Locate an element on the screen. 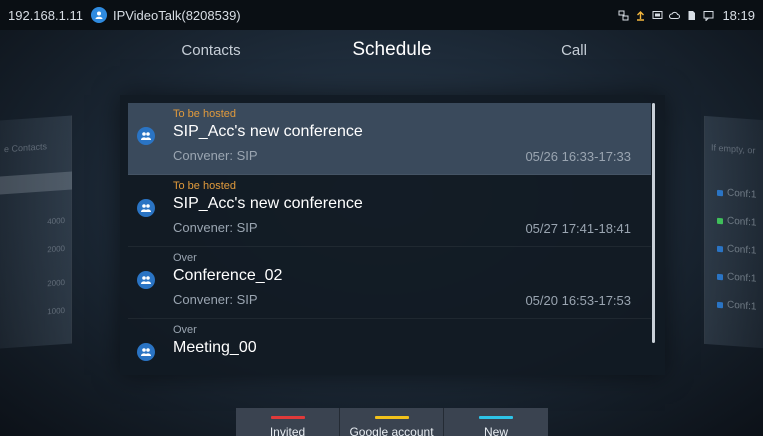 Image resolution: width=763 pixels, height=436 pixels. tab-bar: Contacts Schedule Call is located at coordinates (381, 58).